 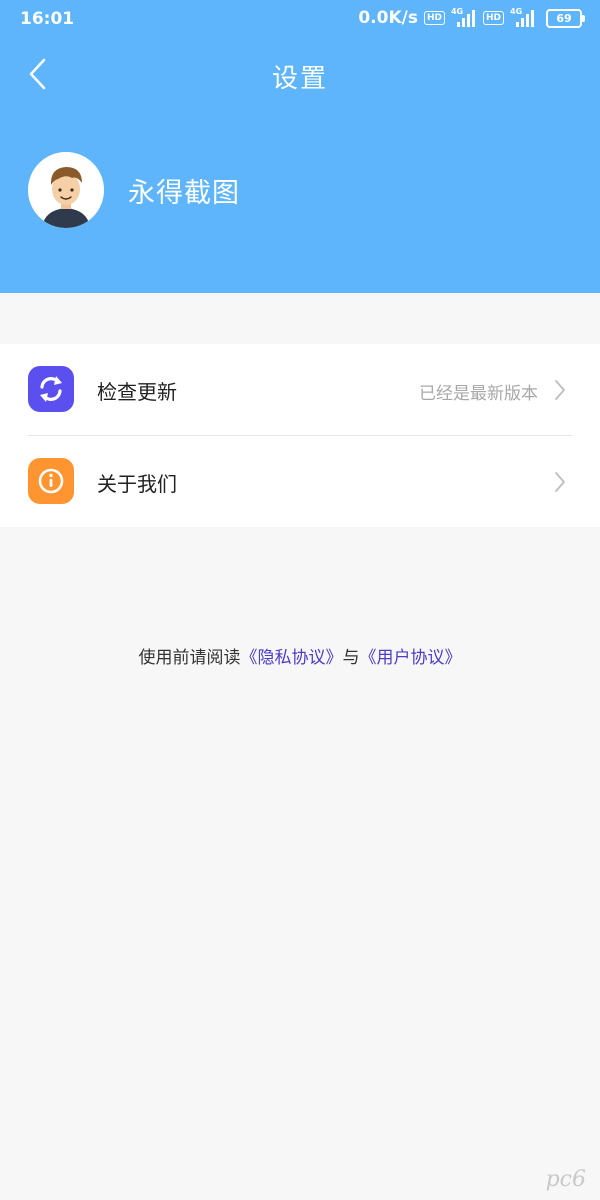 What do you see at coordinates (565, 18) in the screenshot?
I see `battery-icon: 69` at bounding box center [565, 18].